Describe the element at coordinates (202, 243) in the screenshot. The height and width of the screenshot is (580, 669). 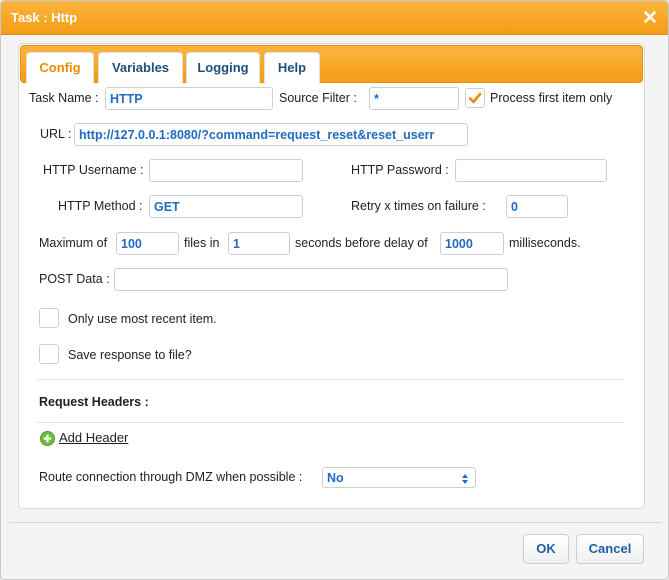
I see `files-in-label: files in` at that location.